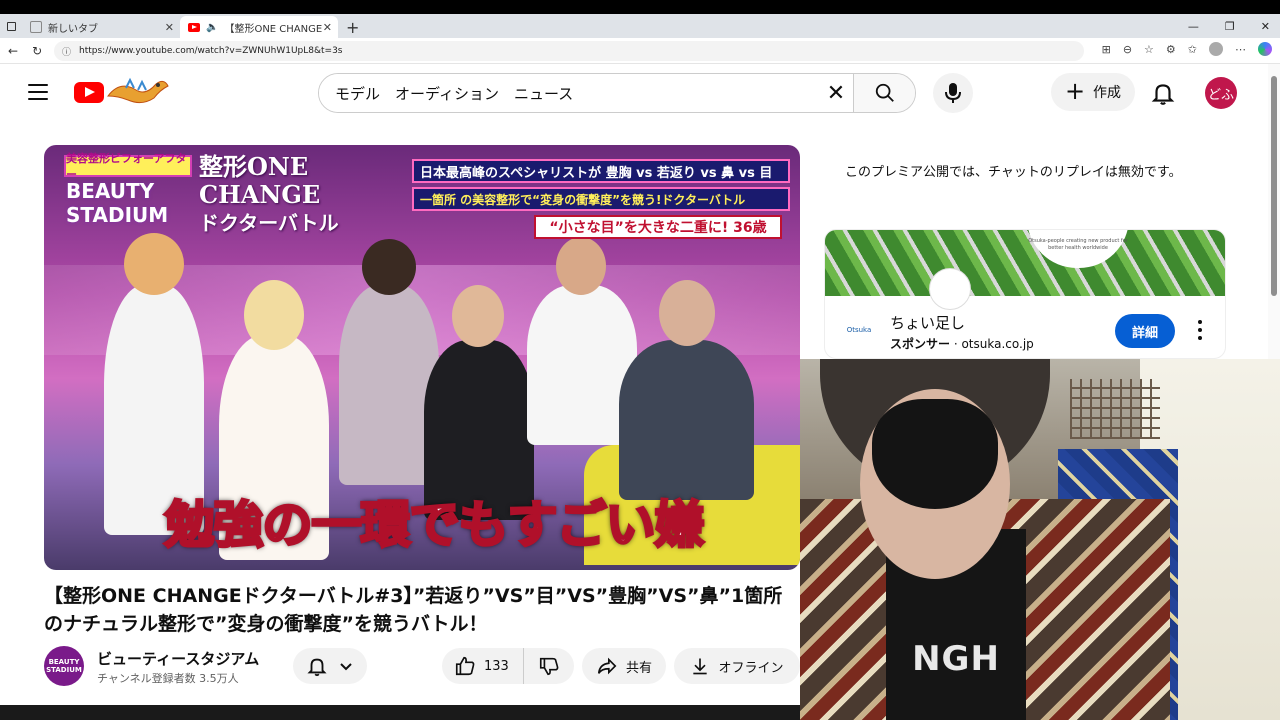 The width and height of the screenshot is (1280, 720). Describe the element at coordinates (1274, 186) in the screenshot. I see `scroll-thumb` at that location.